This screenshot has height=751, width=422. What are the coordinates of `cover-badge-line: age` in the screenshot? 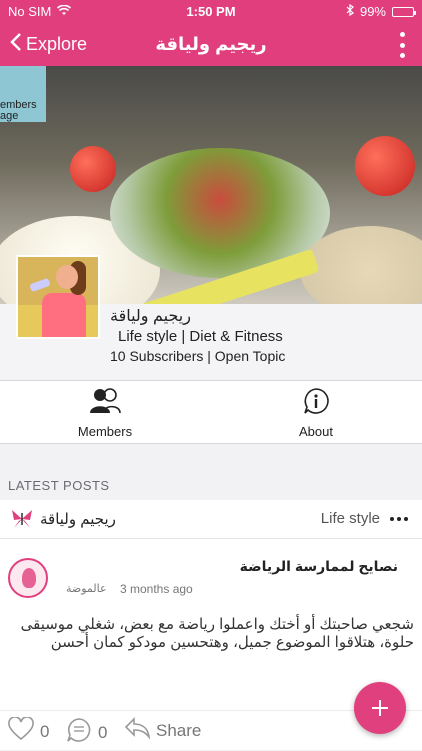 It's located at (9, 116).